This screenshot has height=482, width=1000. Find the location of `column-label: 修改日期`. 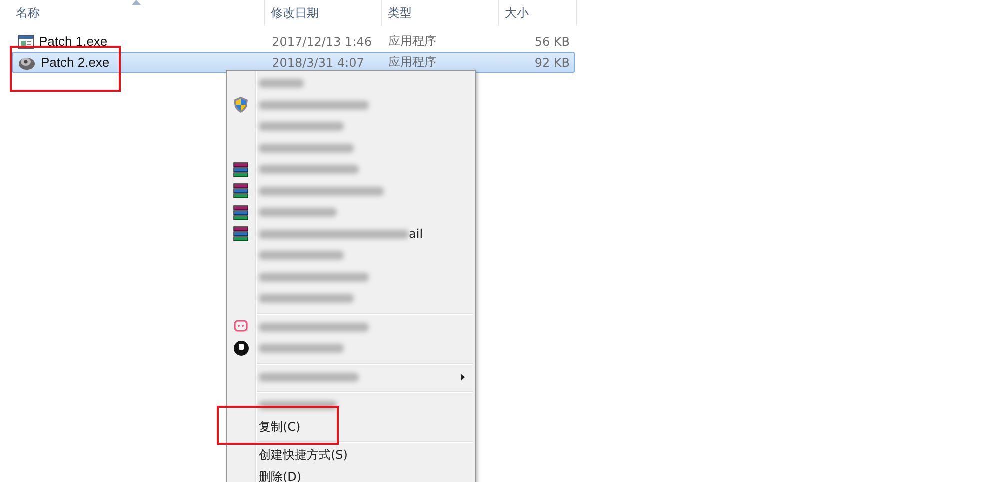

column-label: 修改日期 is located at coordinates (295, 13).